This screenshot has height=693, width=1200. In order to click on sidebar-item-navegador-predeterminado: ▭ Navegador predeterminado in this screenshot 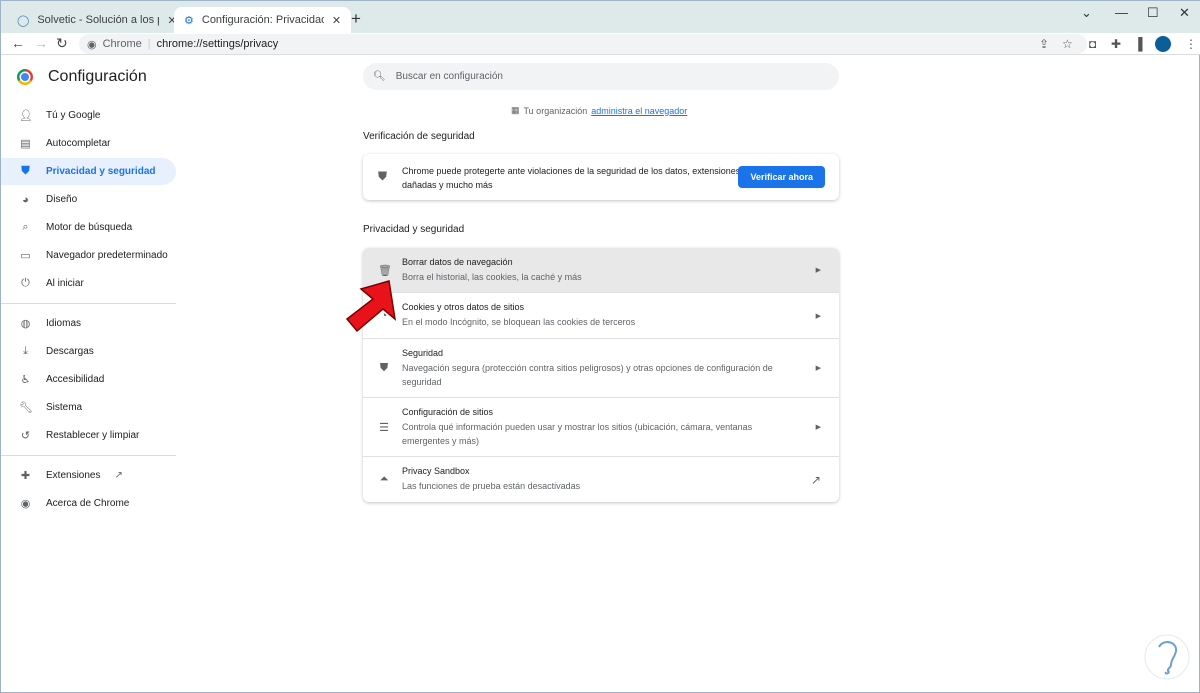, I will do `click(88, 255)`.